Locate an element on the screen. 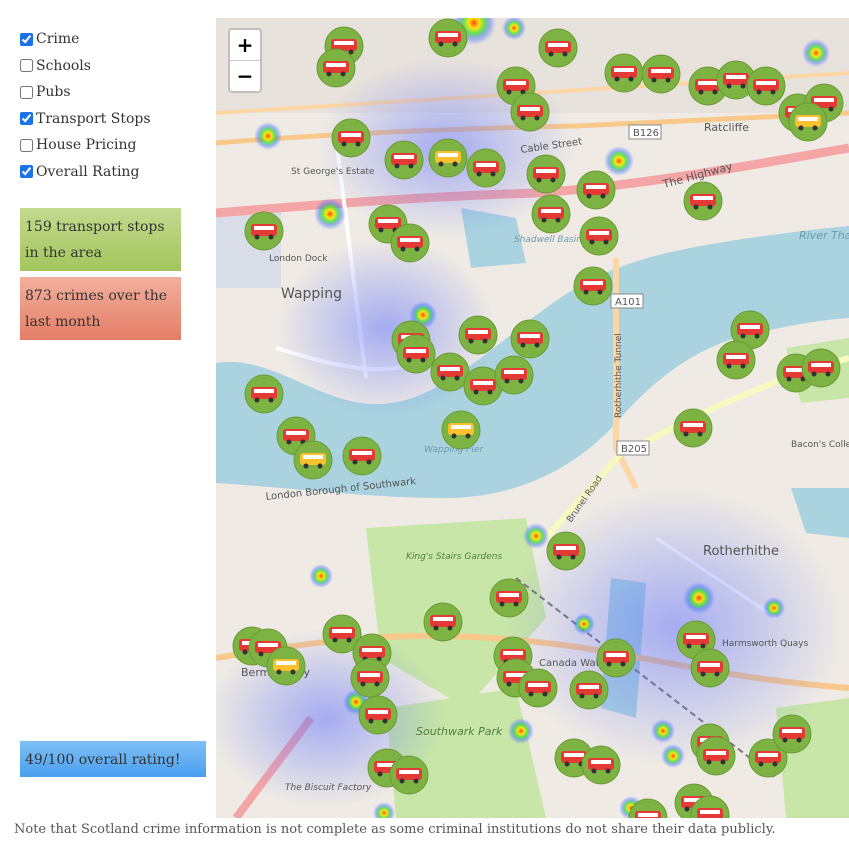 The height and width of the screenshot is (849, 849). b205-label: B205 is located at coordinates (634, 449).